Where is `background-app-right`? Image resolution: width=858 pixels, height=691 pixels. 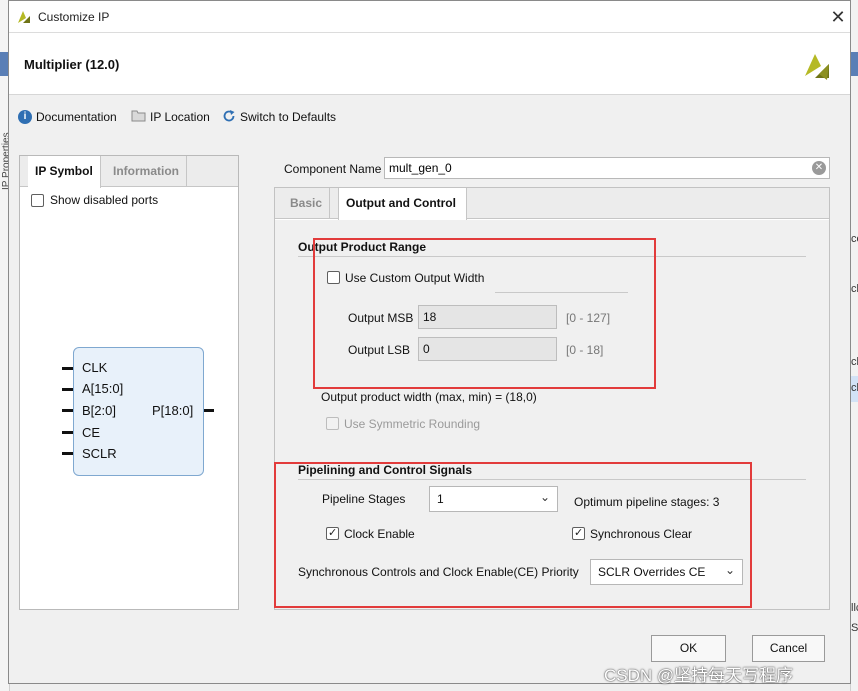 background-app-right is located at coordinates (854, 345).